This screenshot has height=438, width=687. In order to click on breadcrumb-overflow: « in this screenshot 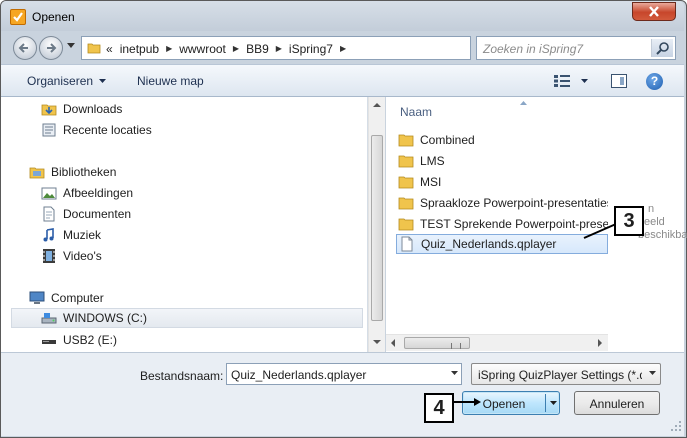, I will do `click(109, 49)`.